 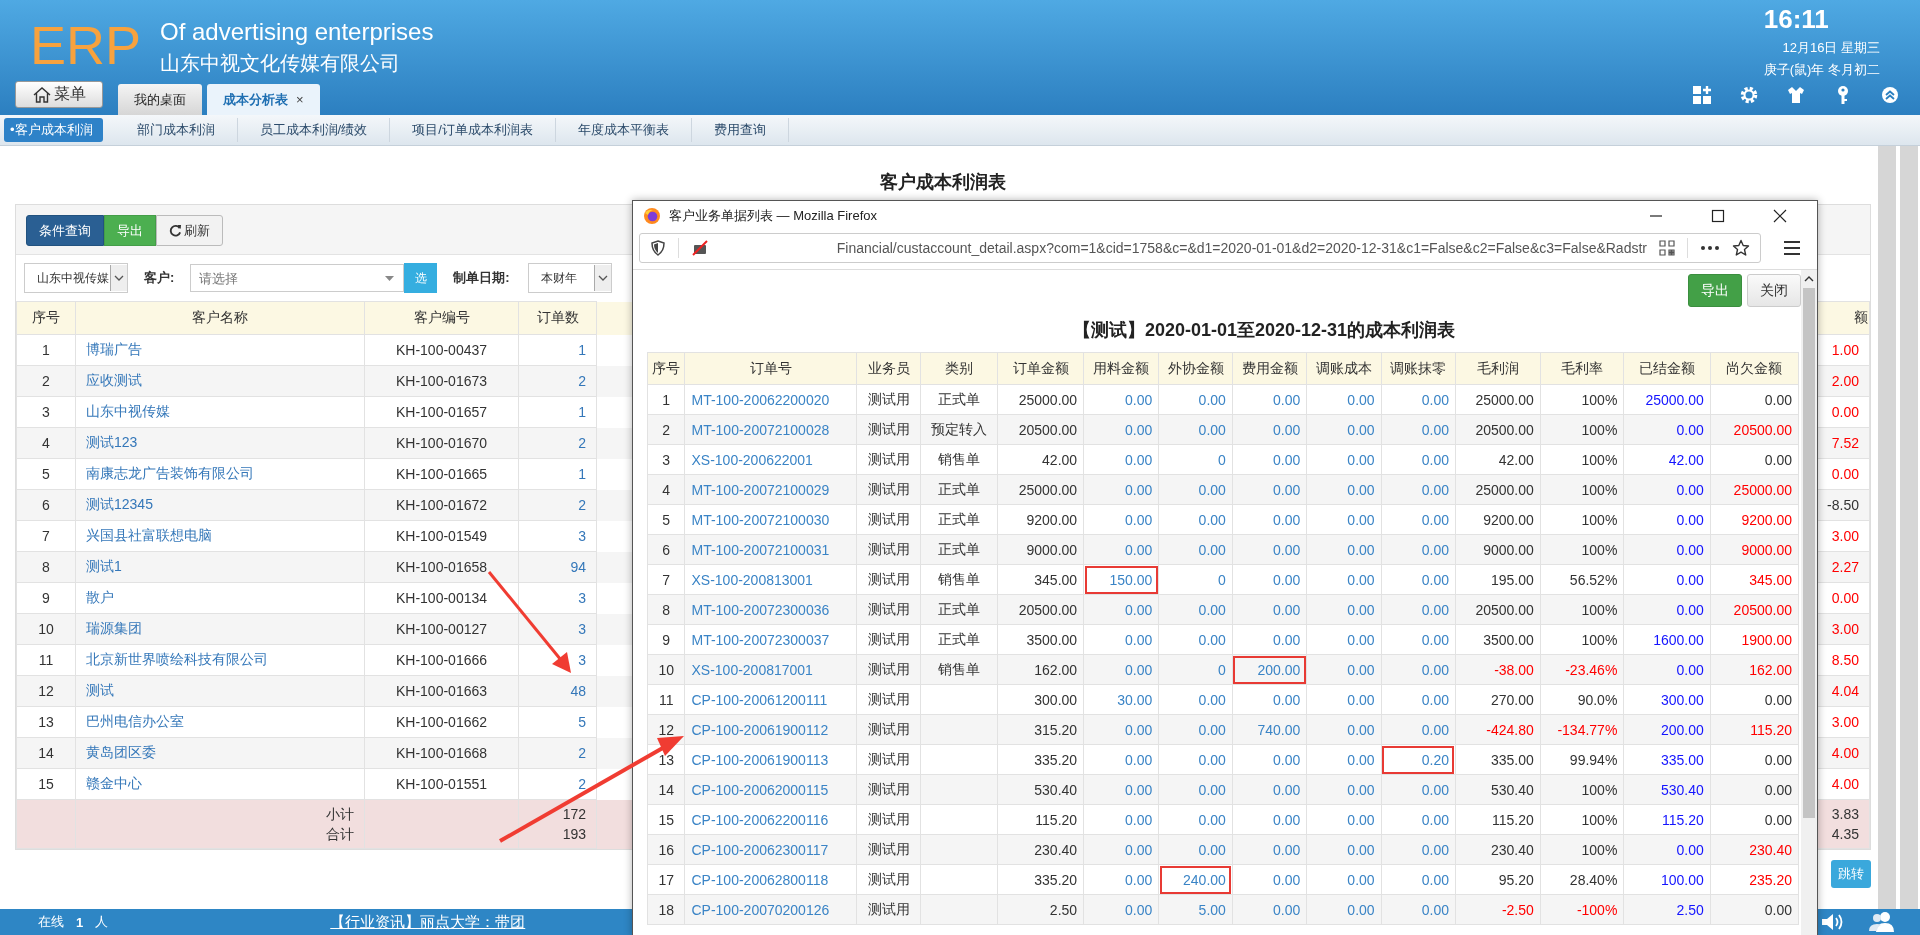 What do you see at coordinates (582, 722) in the screenshot?
I see `order-count-link: 5` at bounding box center [582, 722].